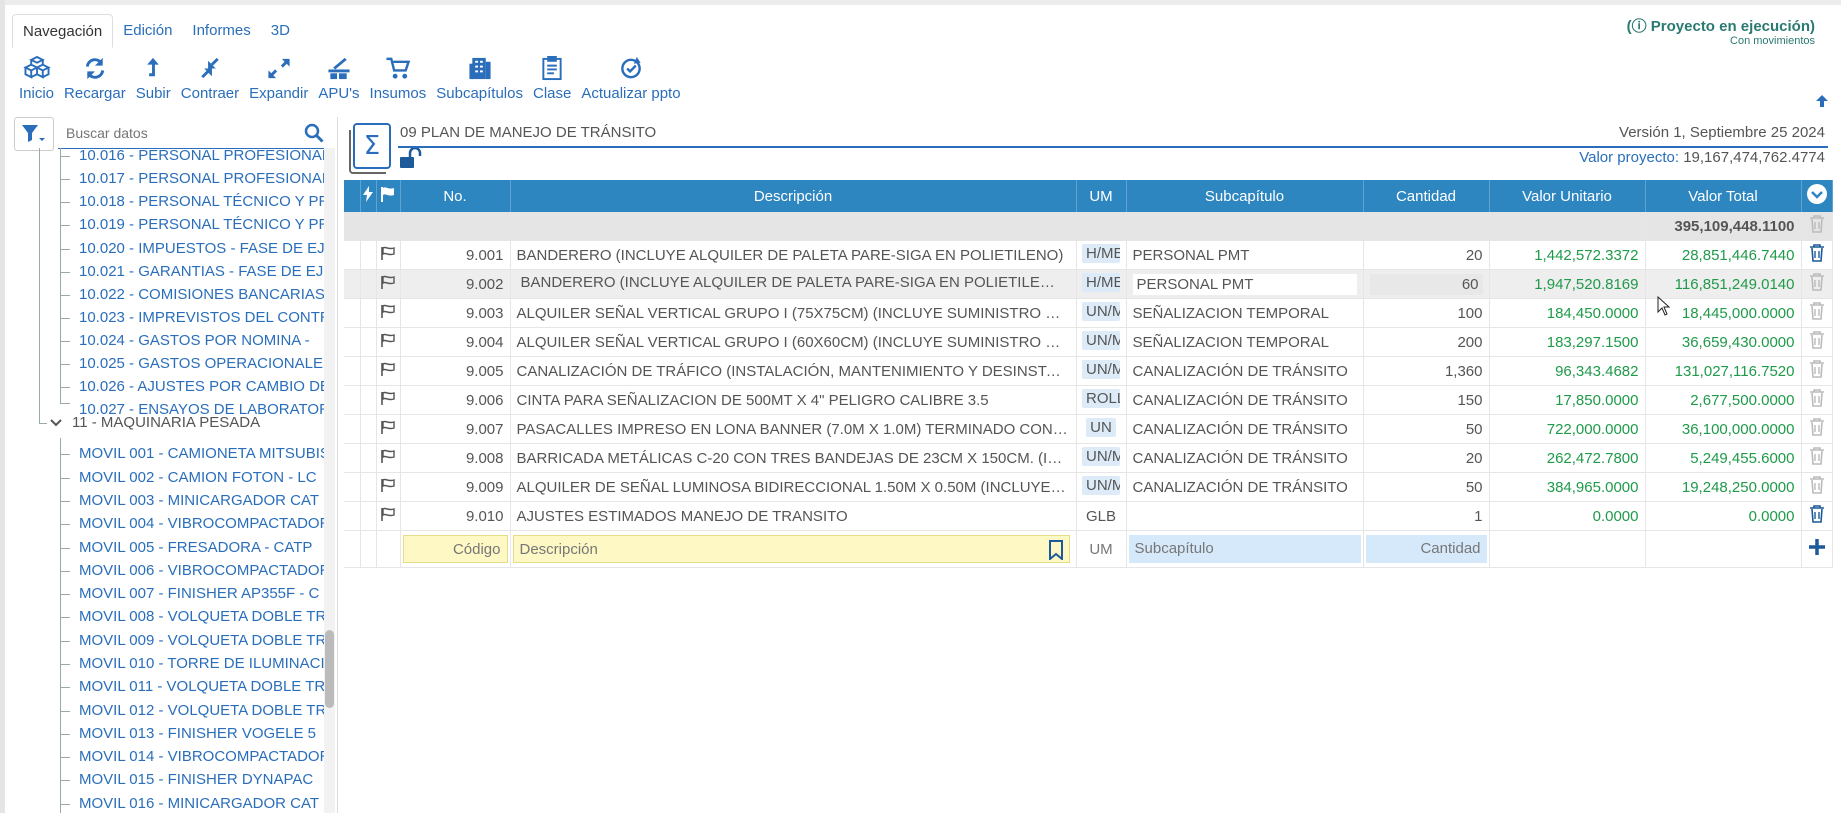  I want to click on header-menu, so click(1817, 196).